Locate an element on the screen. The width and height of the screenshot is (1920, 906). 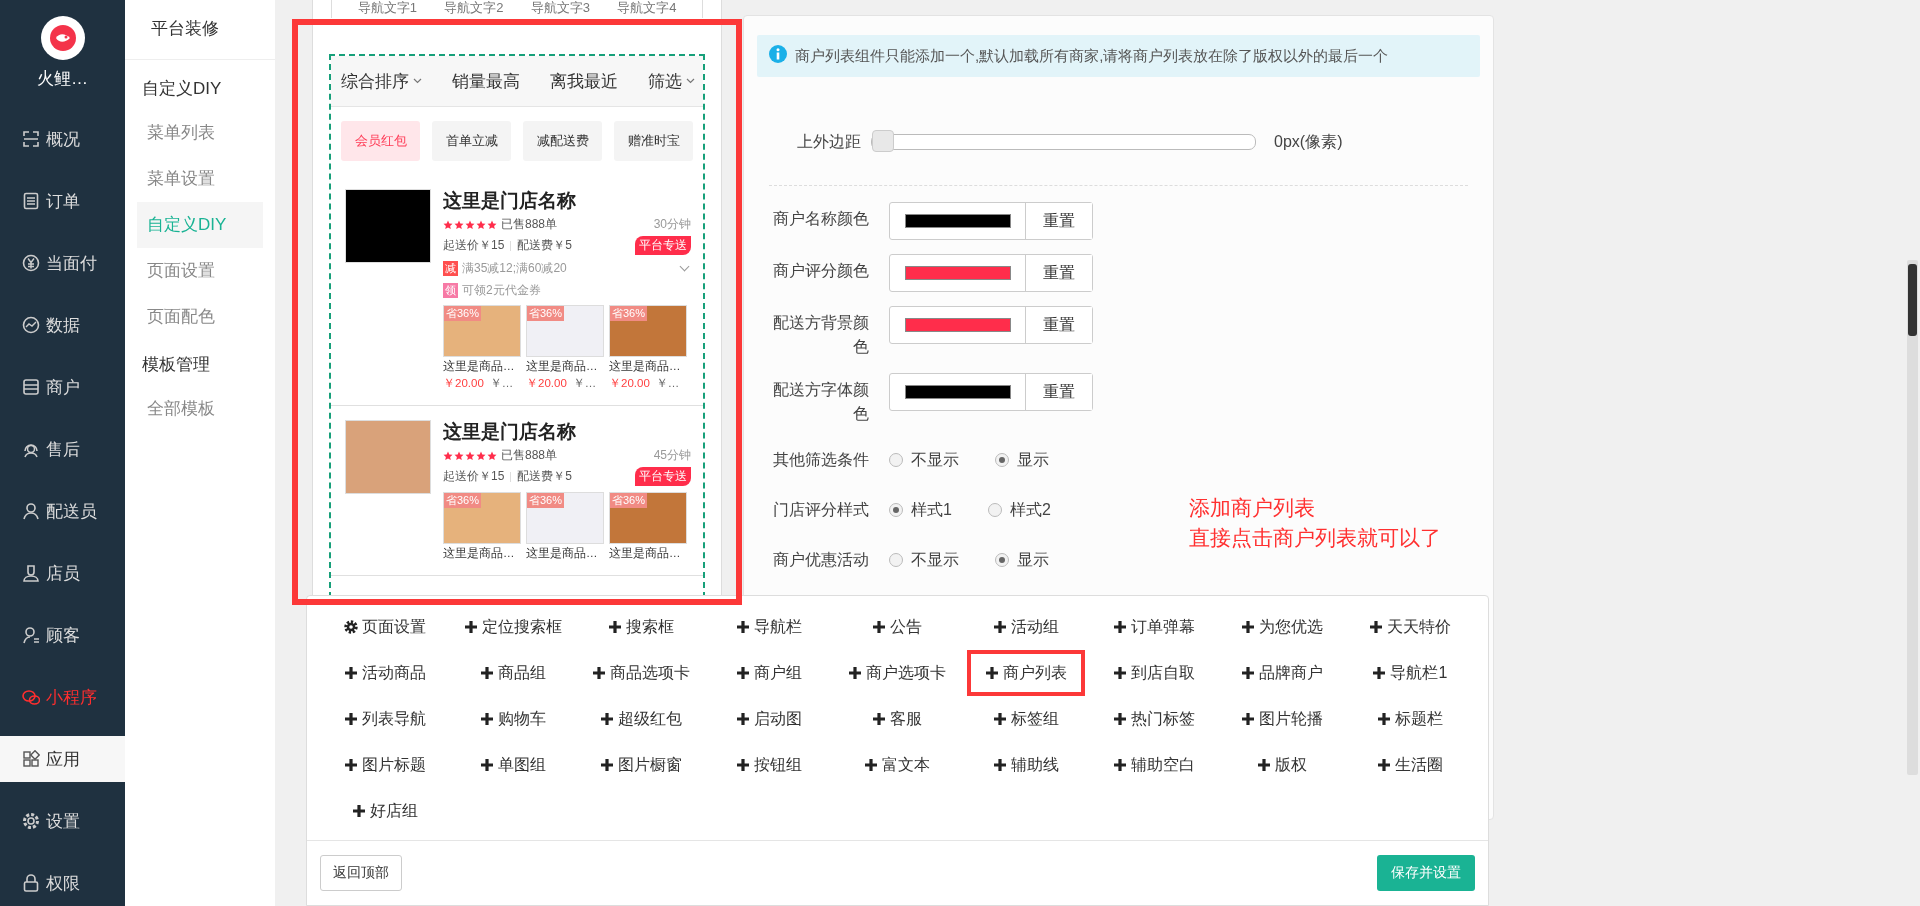
add-widget-button: 单图组 is located at coordinates (513, 765).